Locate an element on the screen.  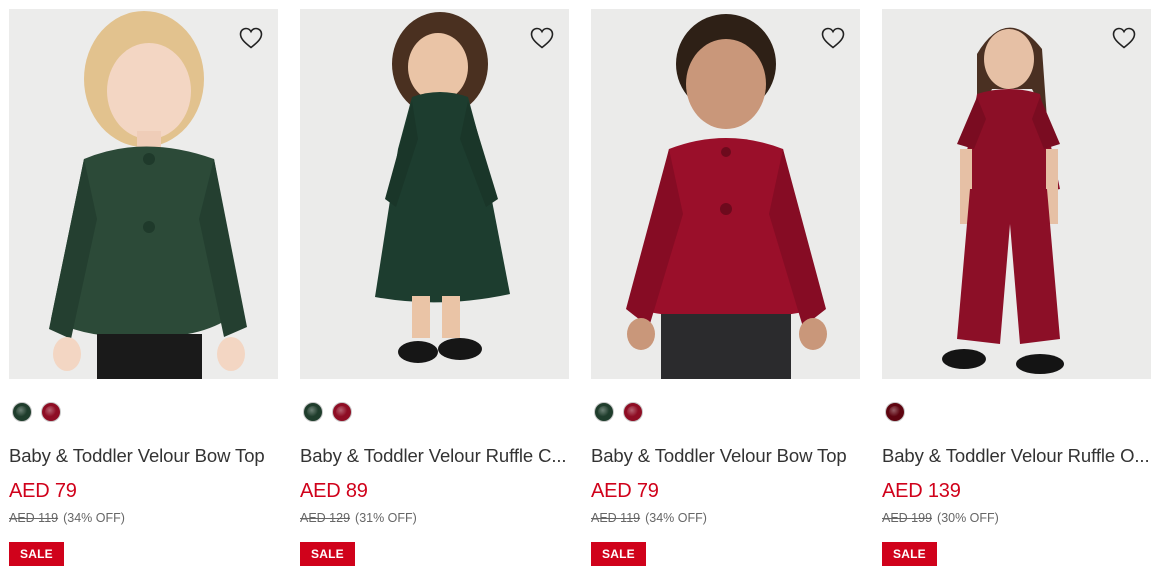
discount-percent: (30% OFF) is located at coordinates (968, 518).